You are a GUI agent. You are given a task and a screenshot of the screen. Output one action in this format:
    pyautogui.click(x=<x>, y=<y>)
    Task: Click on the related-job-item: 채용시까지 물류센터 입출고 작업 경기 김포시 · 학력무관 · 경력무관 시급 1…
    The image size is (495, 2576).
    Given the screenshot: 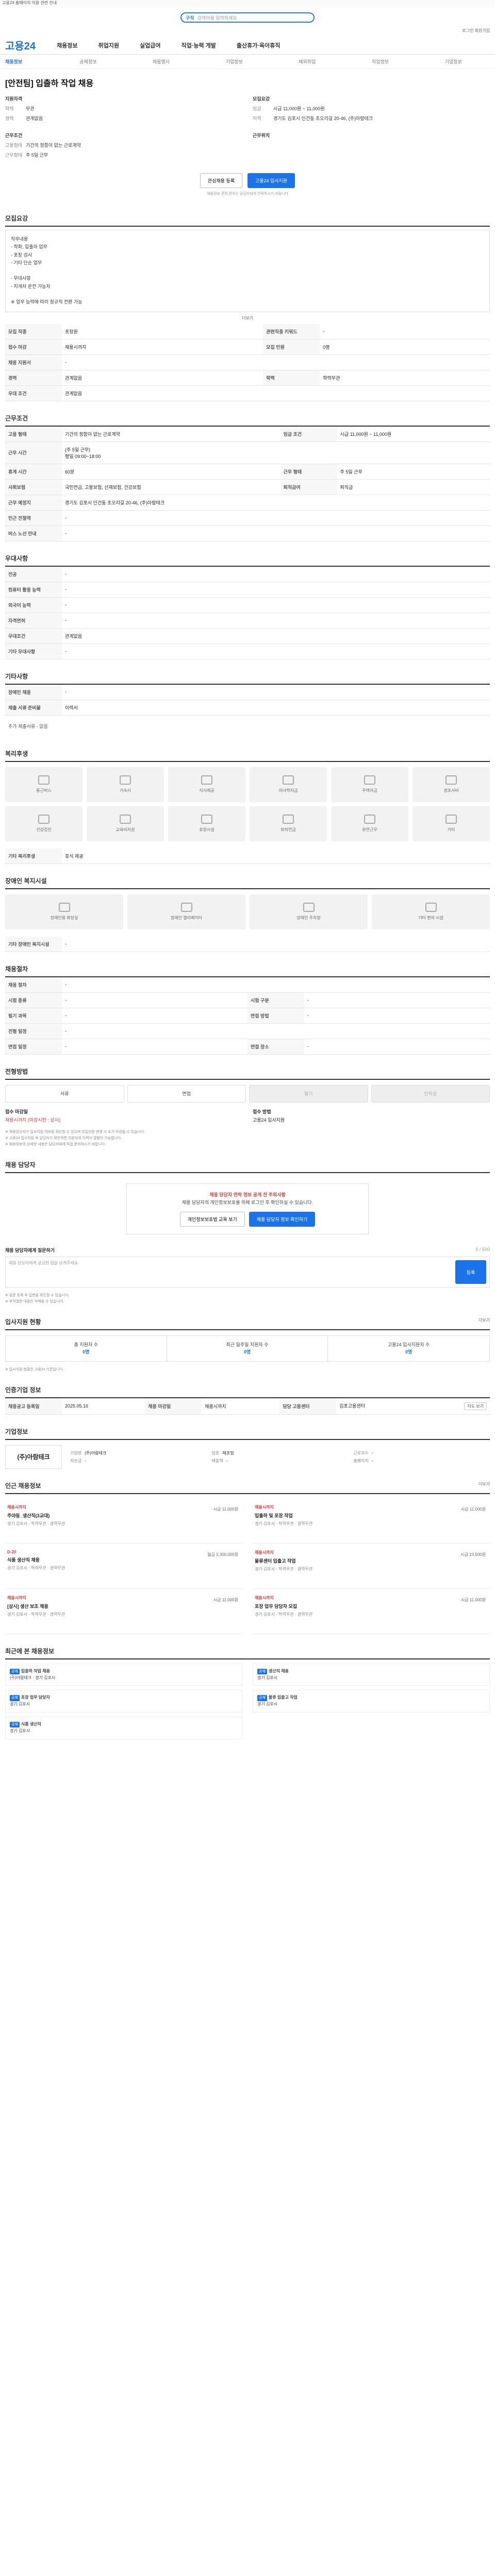 What is the action you would take?
    pyautogui.click(x=371, y=1566)
    